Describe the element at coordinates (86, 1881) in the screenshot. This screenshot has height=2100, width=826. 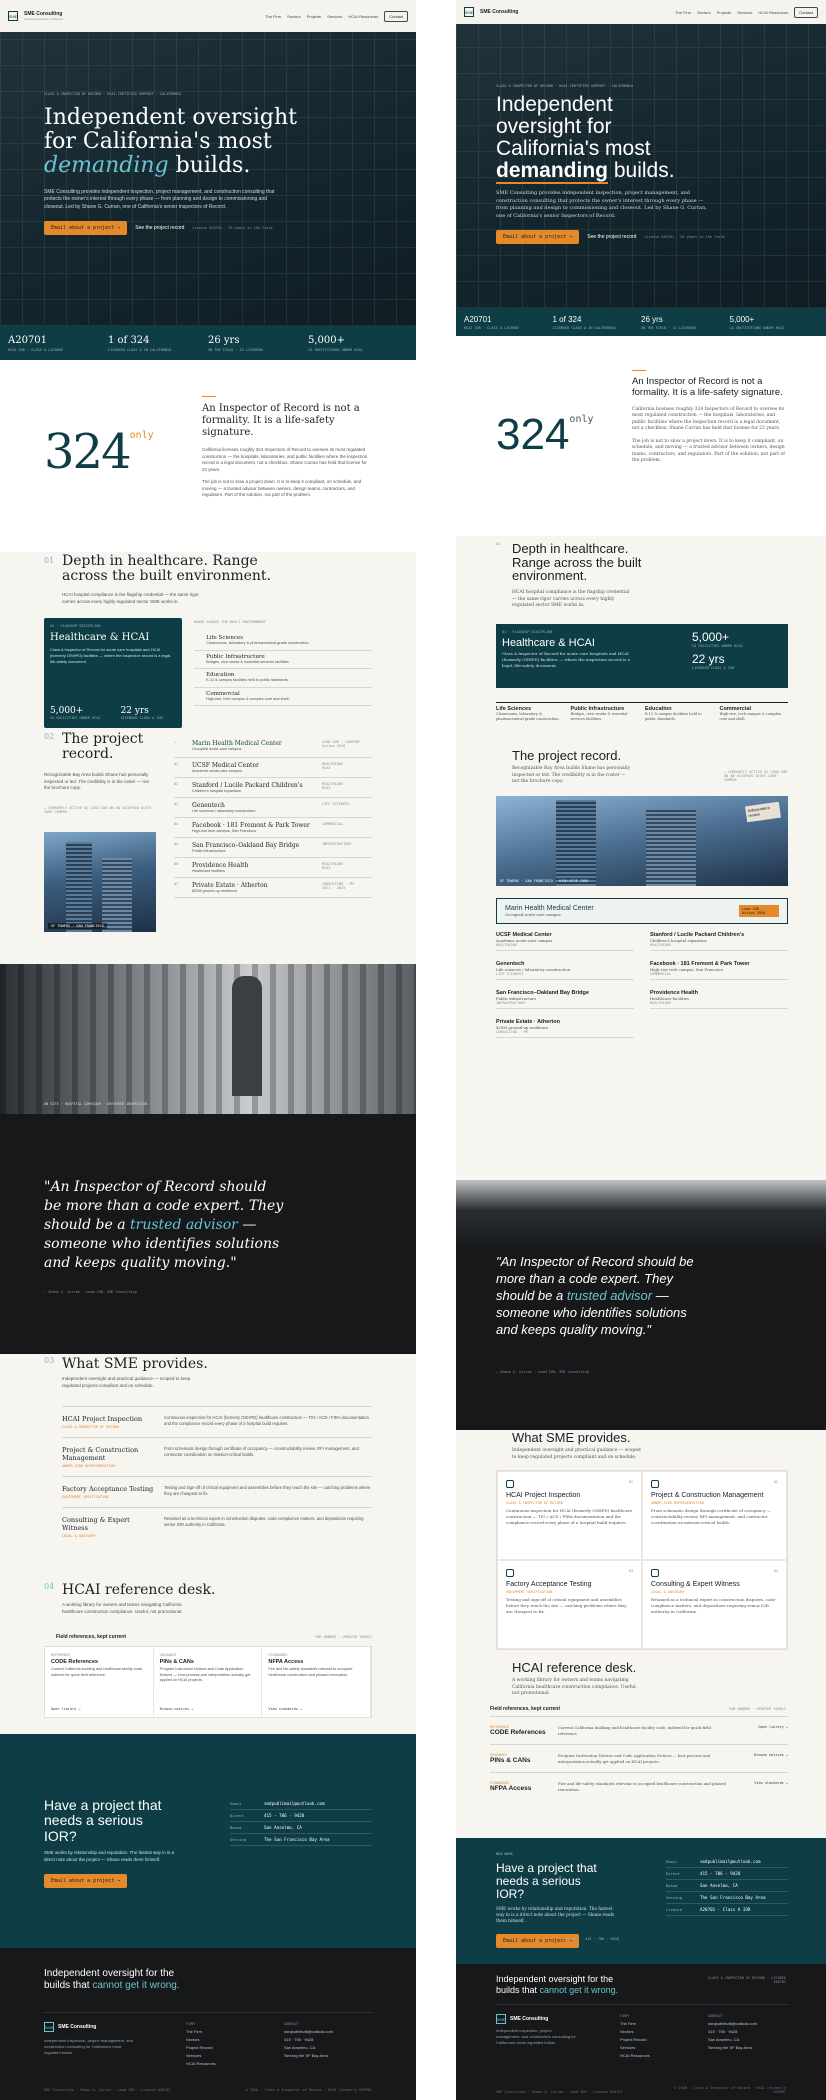
I see `contact-email-button: Email about a project →` at that location.